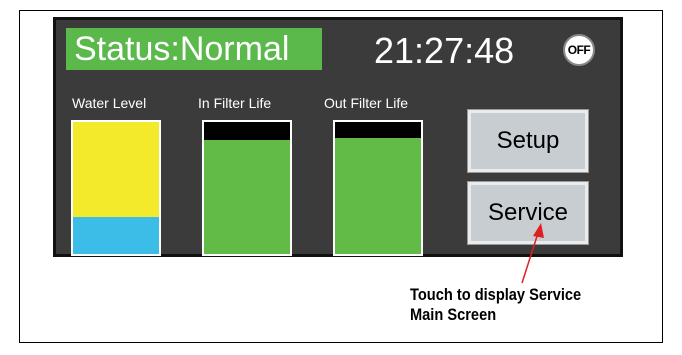 The width and height of the screenshot is (682, 355). What do you see at coordinates (538, 230) in the screenshot?
I see `callout-arrow-head` at bounding box center [538, 230].